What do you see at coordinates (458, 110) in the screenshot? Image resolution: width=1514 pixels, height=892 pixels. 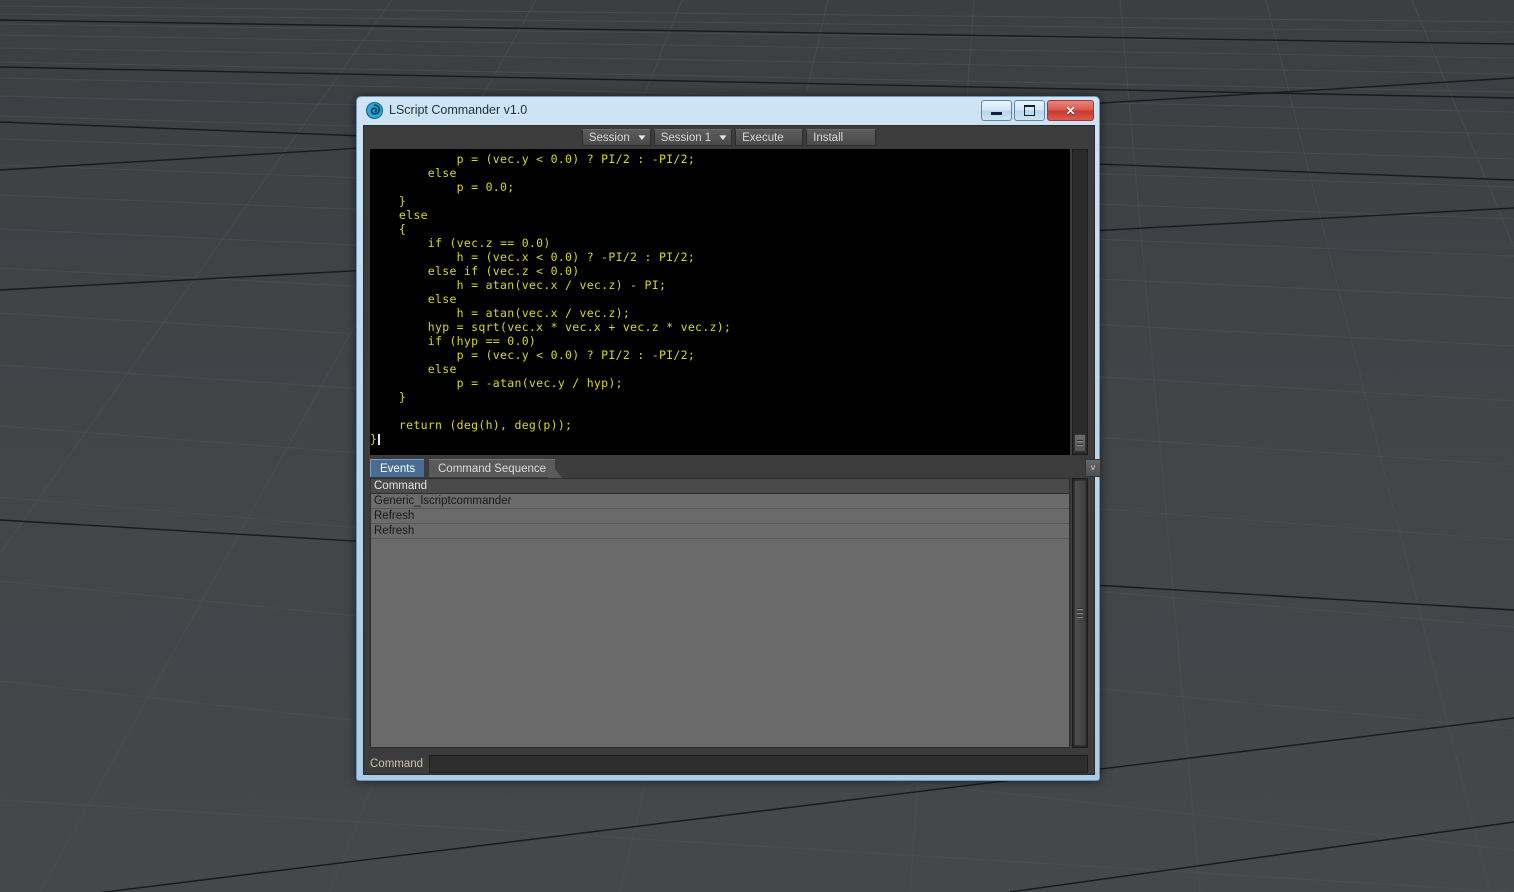 I see `window-title: LScript Commander v1.0` at bounding box center [458, 110].